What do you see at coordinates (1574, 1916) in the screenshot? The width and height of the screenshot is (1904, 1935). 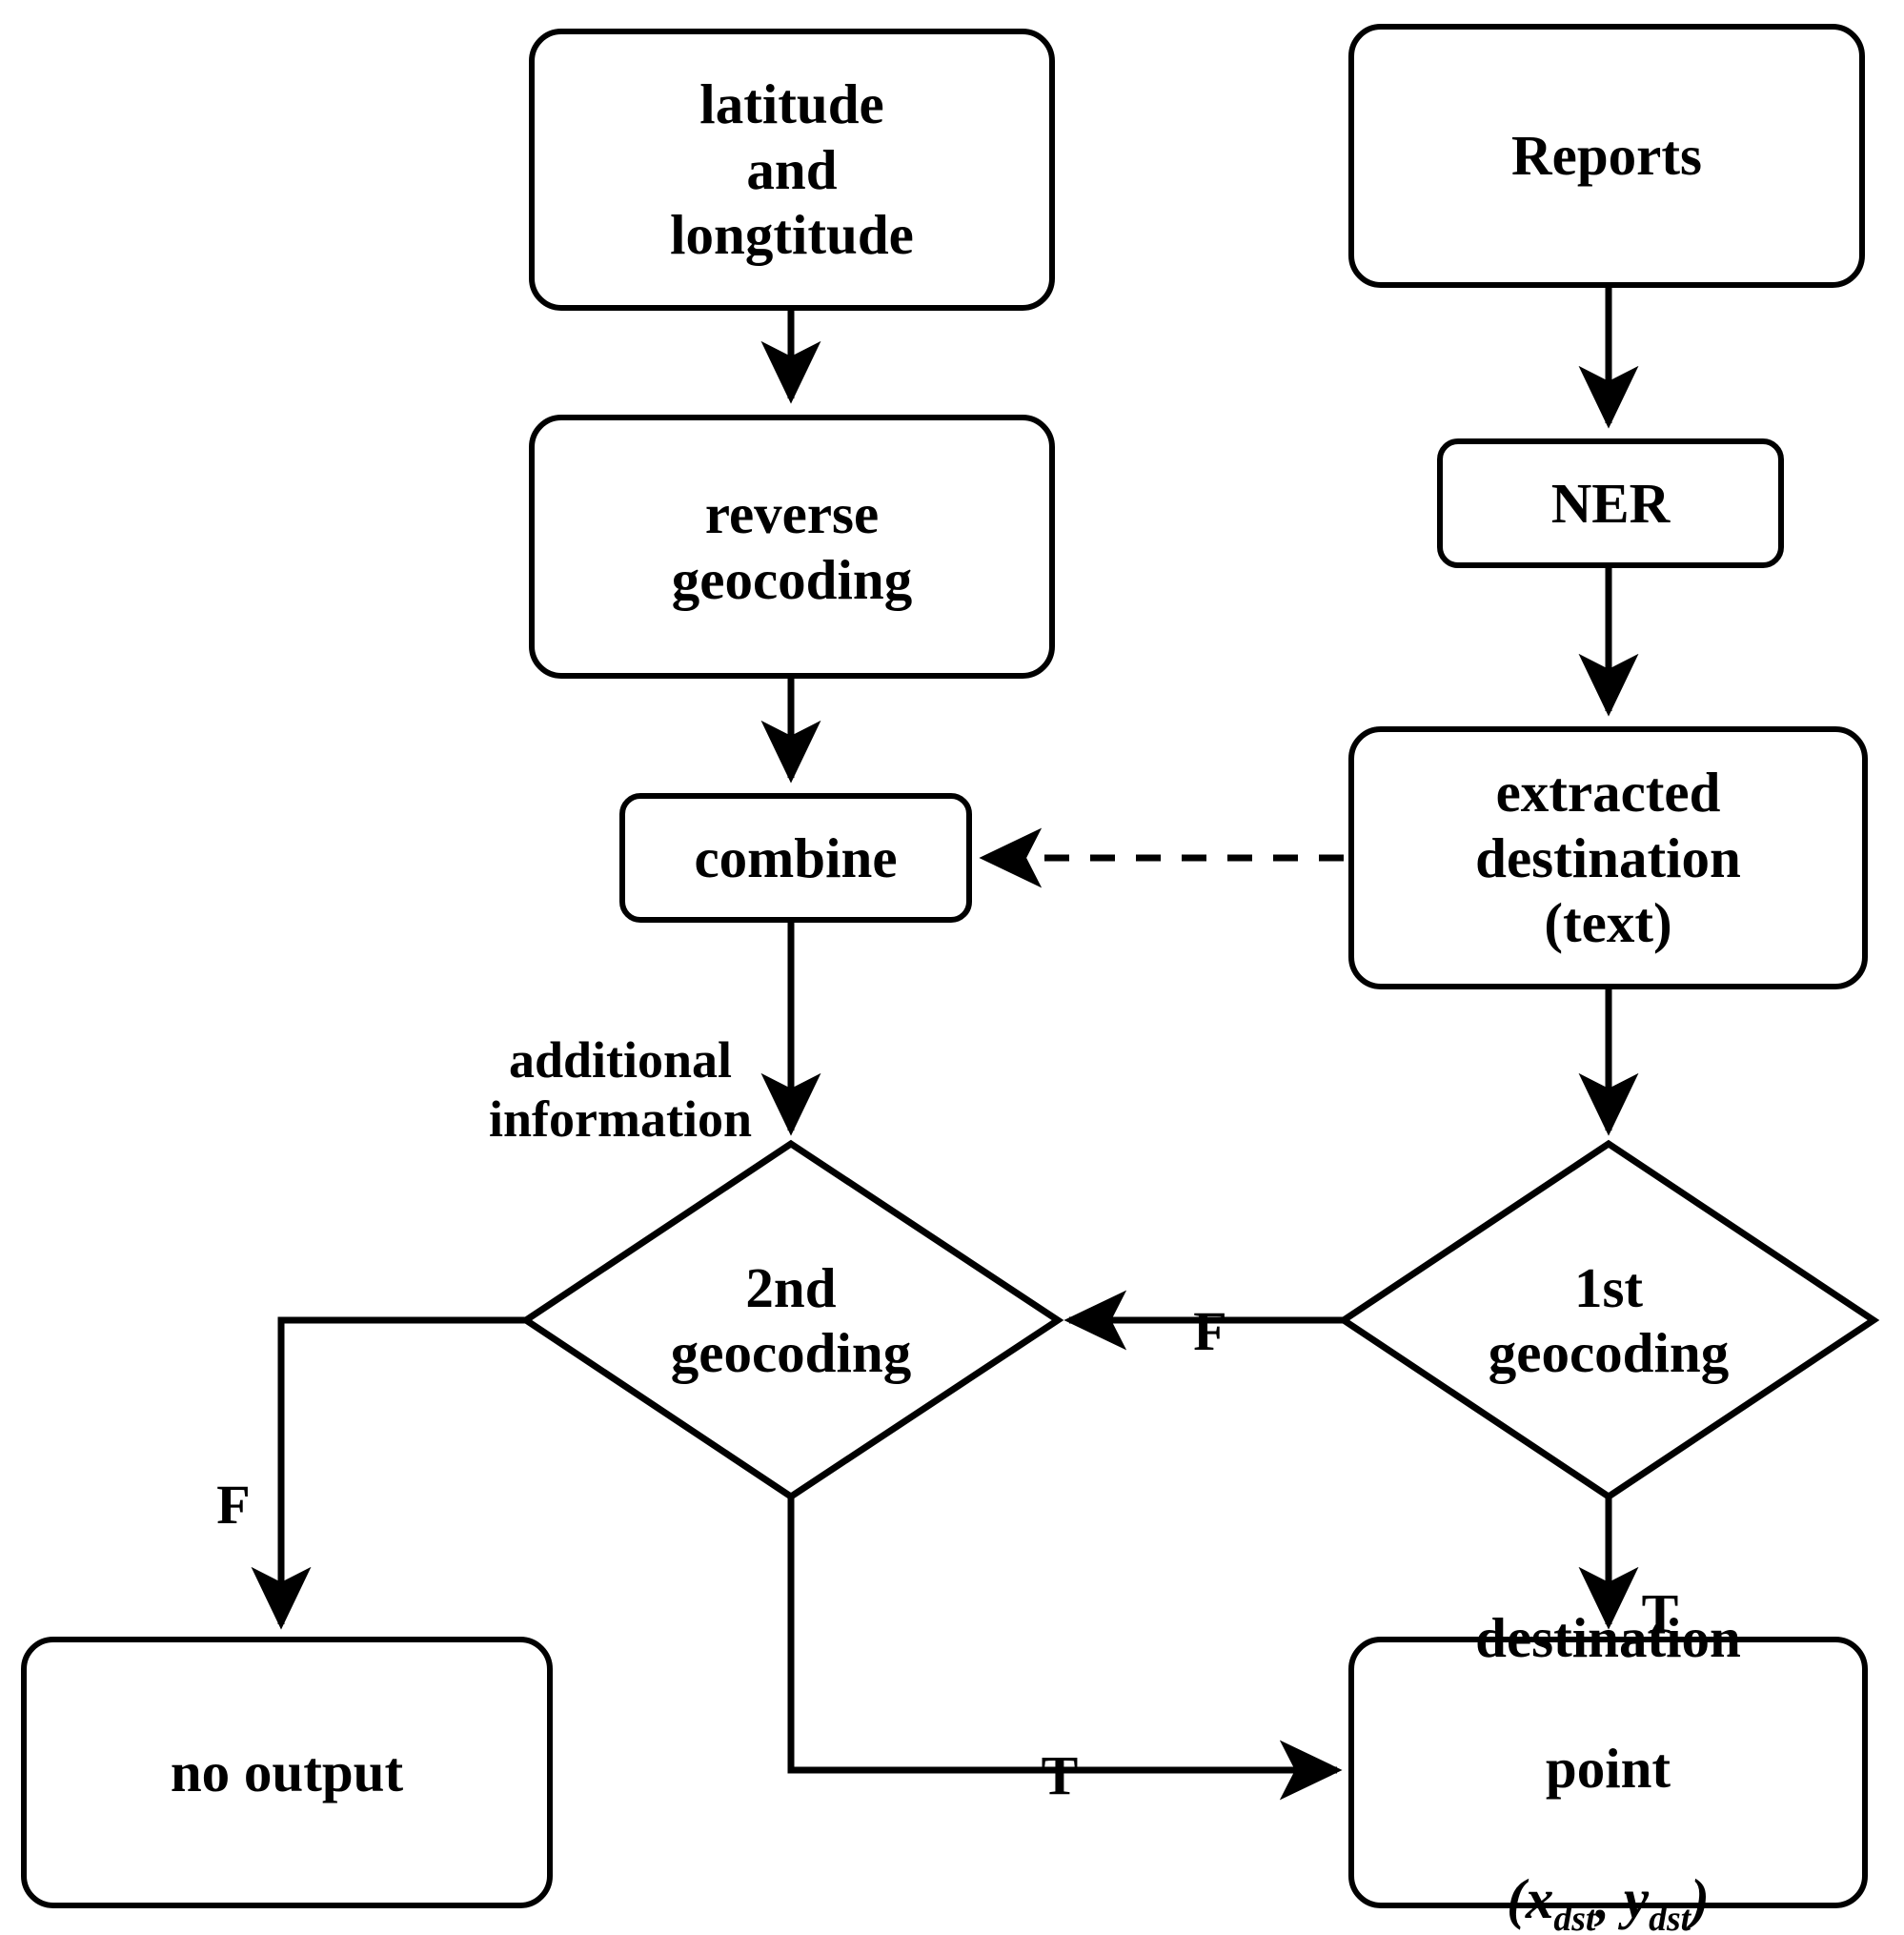 I see `coord-x-subscript: dst` at bounding box center [1574, 1916].